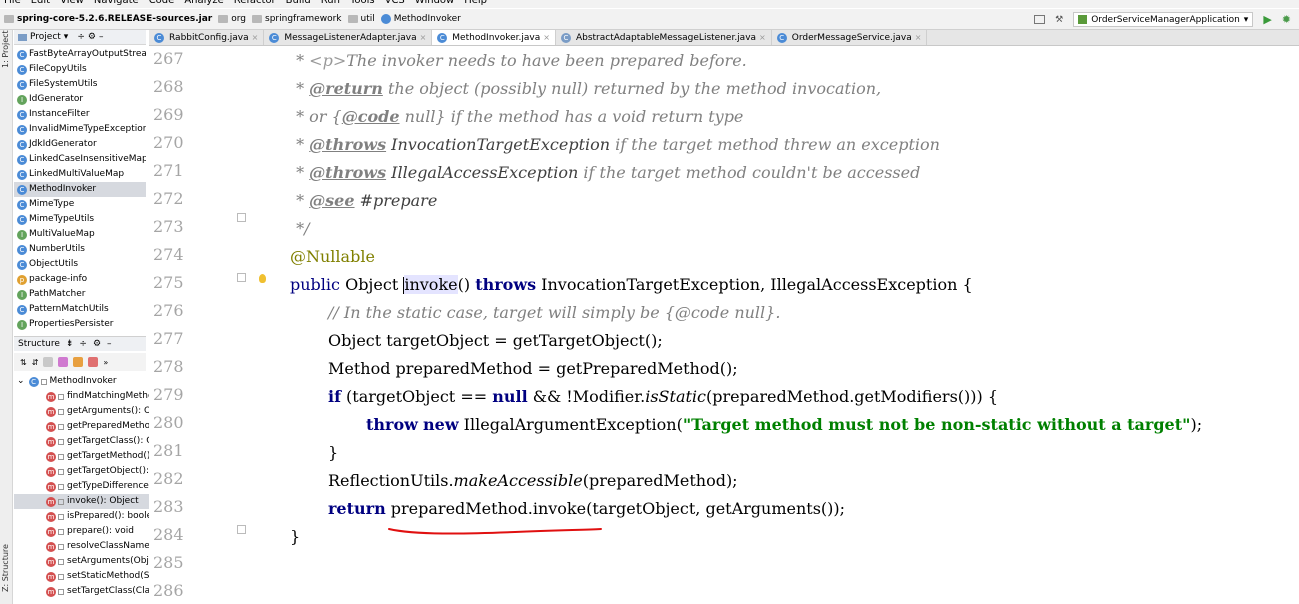 This screenshot has width=1299, height=604. Describe the element at coordinates (207, 37) in the screenshot. I see `editor-tab: C RabbitConfig.java ×` at that location.